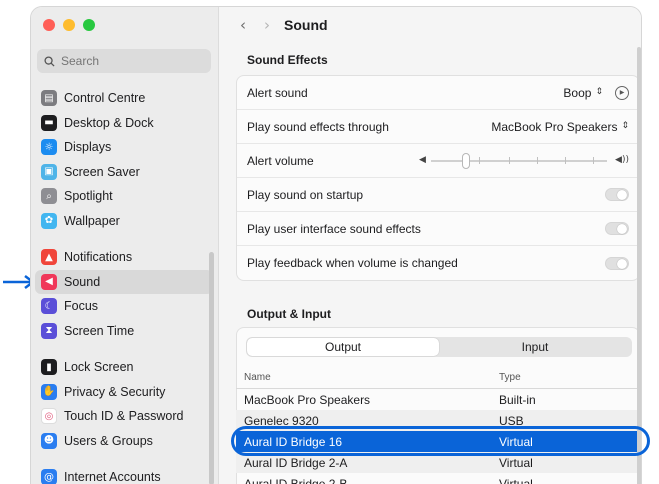  I want to click on sidebar-item-screen-saver: ▣ Screen Saver, so click(124, 172).